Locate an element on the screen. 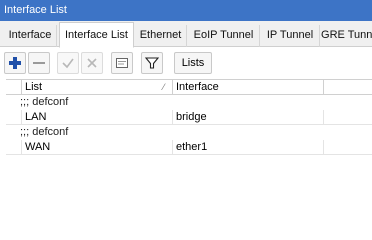  column-header-interface: Interface is located at coordinates (248, 87).